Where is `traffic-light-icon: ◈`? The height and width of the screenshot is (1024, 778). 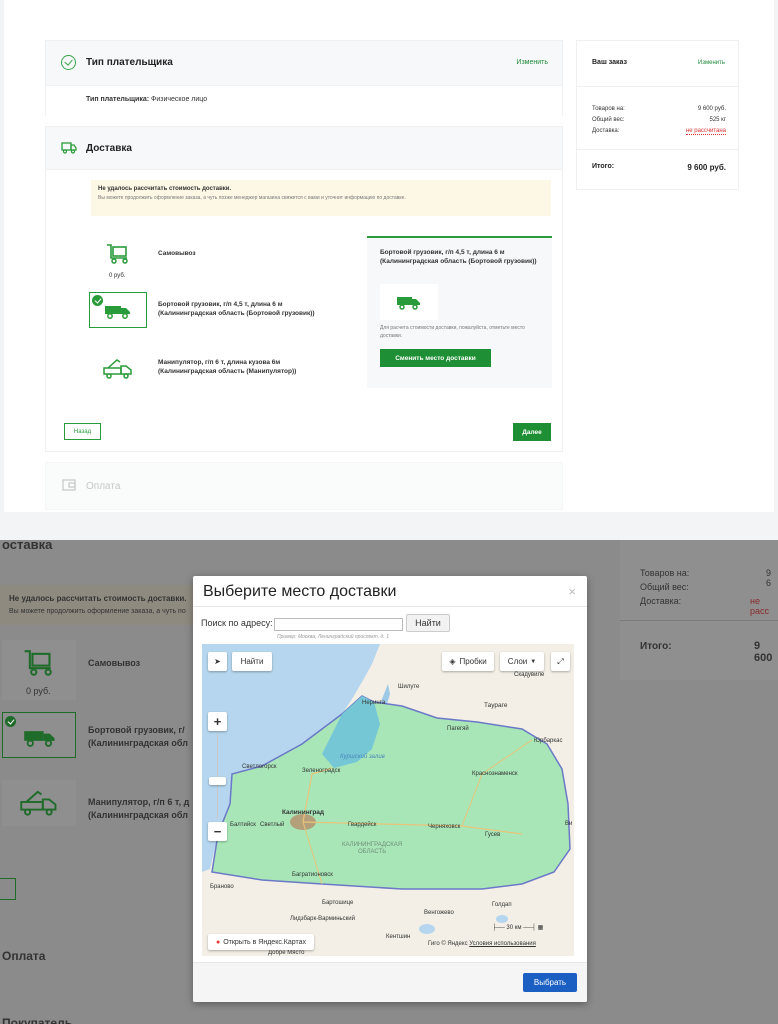
traffic-light-icon: ◈ is located at coordinates (452, 661).